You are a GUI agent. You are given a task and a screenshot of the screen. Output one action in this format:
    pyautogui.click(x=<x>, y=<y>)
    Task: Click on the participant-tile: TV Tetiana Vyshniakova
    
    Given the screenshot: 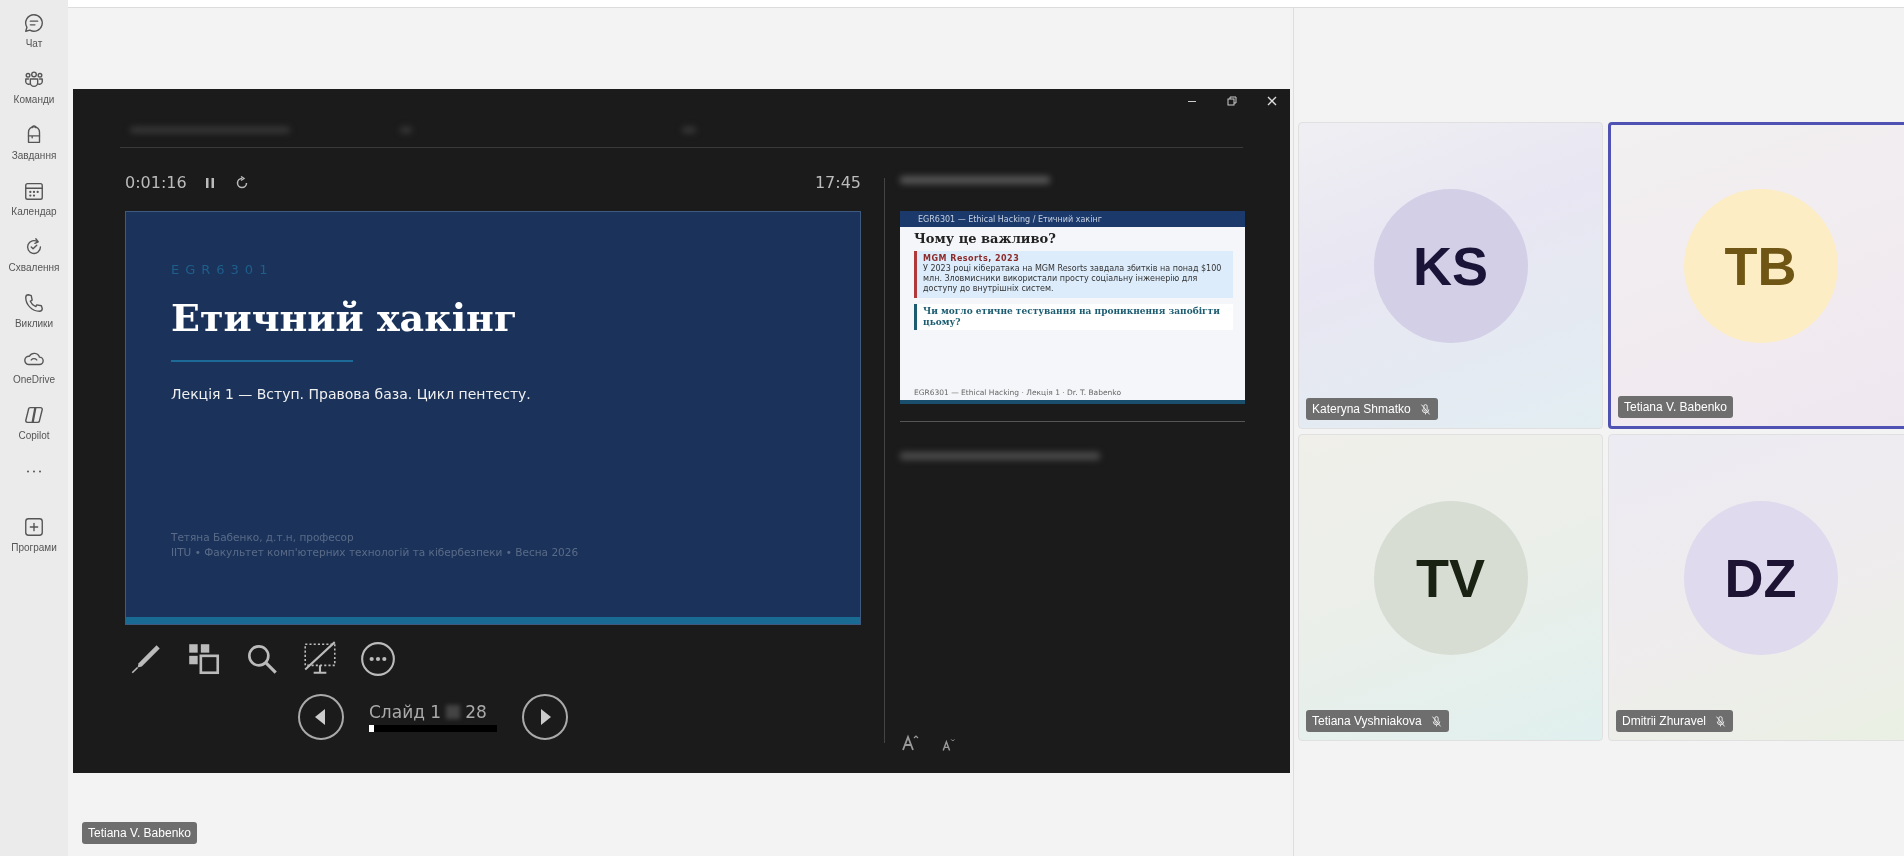 What is the action you would take?
    pyautogui.click(x=1450, y=587)
    